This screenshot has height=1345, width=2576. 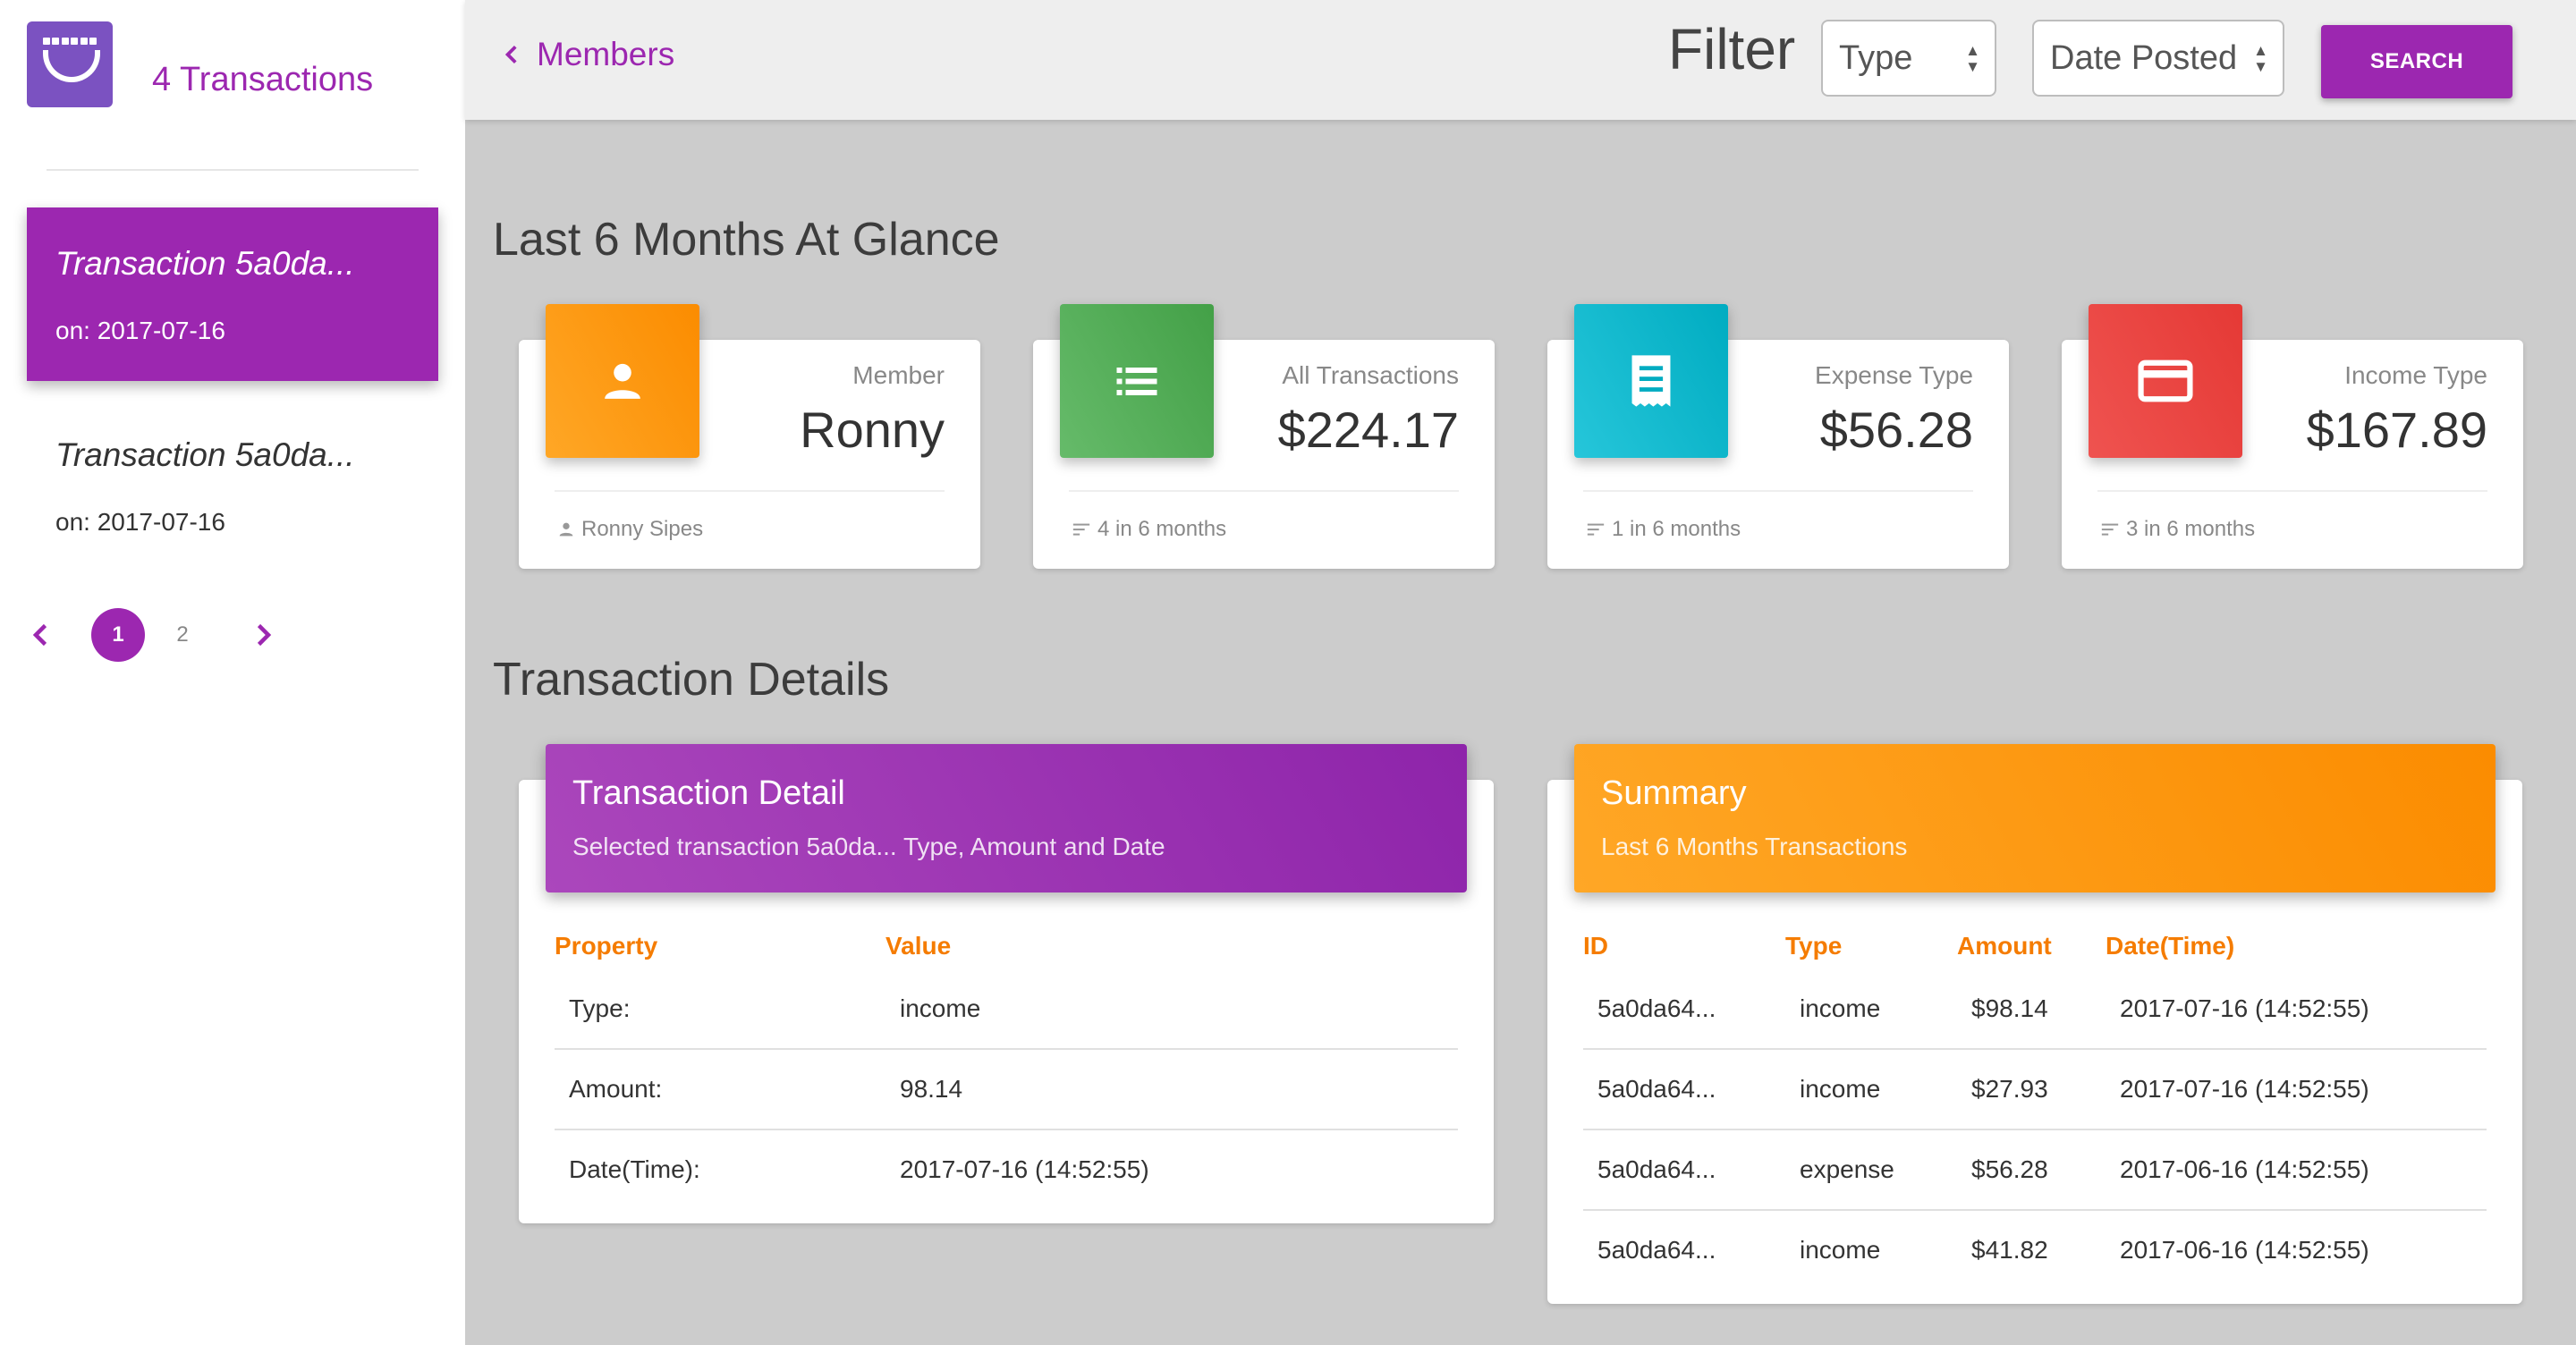 I want to click on stat-label: Member, so click(x=898, y=375).